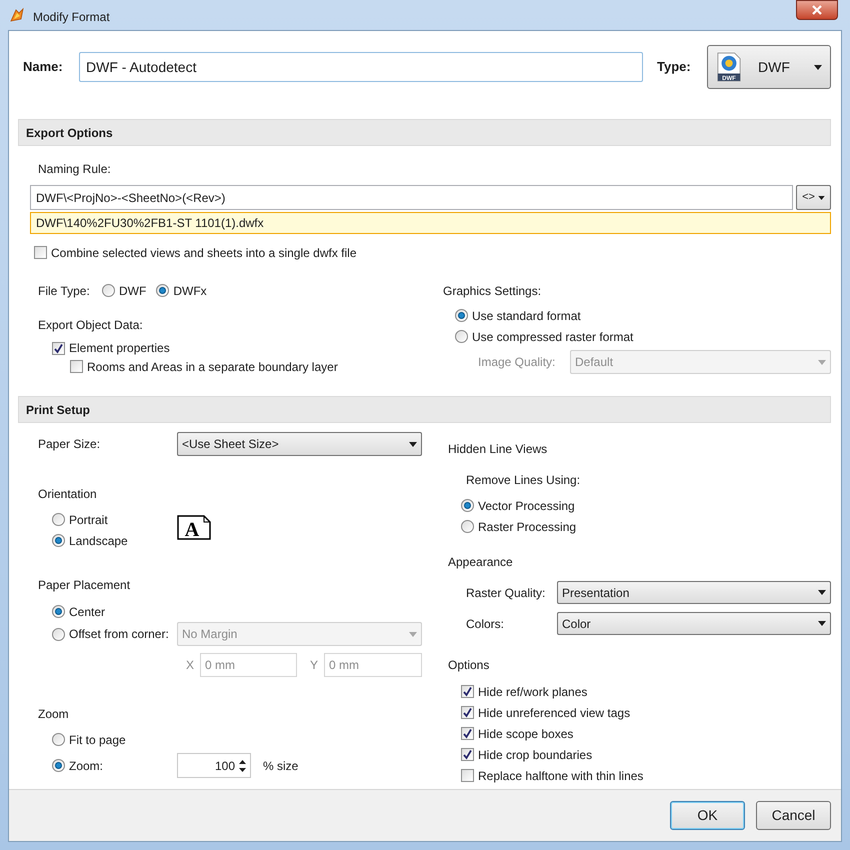 The image size is (850, 850). What do you see at coordinates (361, 67) in the screenshot?
I see `name-field: DWF - Autodetect` at bounding box center [361, 67].